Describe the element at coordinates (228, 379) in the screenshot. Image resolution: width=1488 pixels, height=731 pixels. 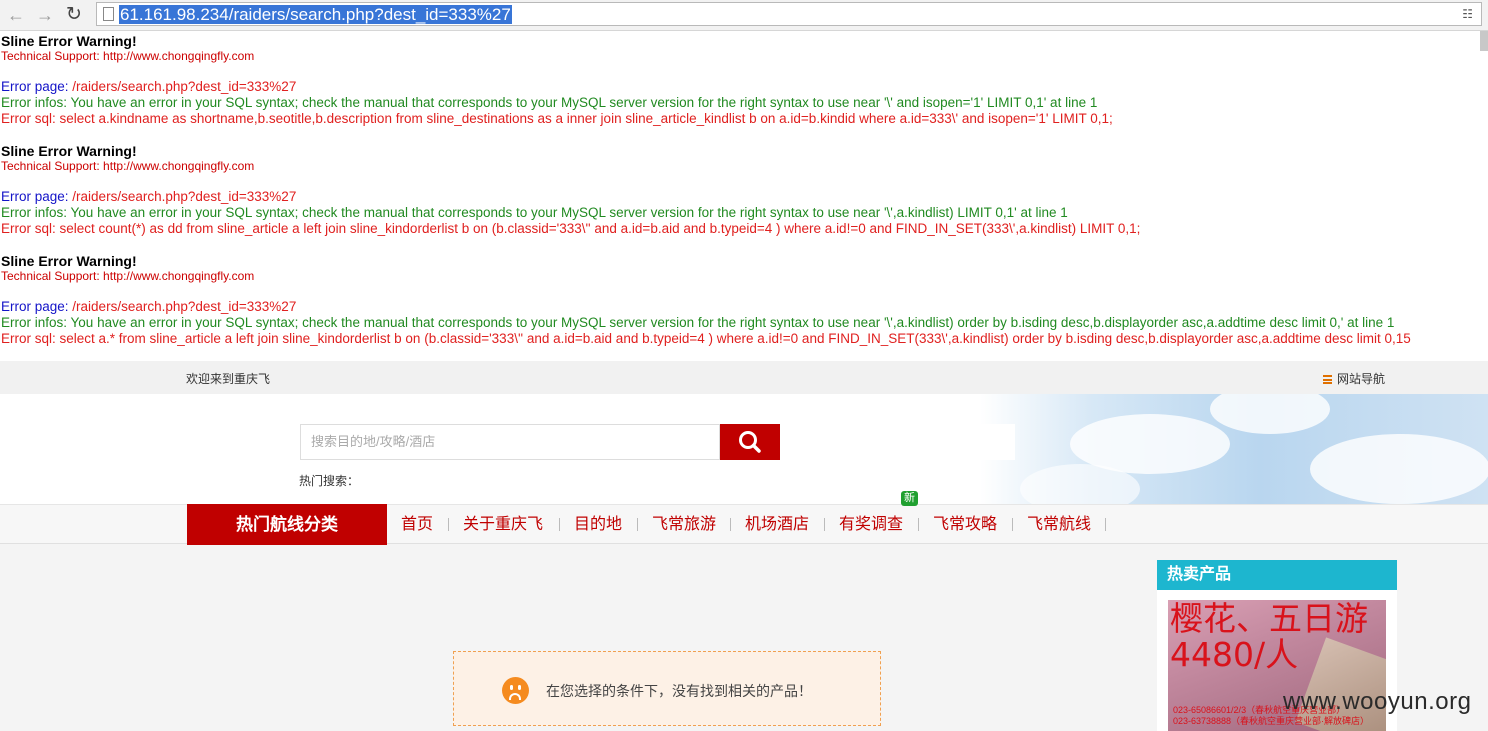
I see `welcome-text: 欢迎来到重庆飞` at that location.